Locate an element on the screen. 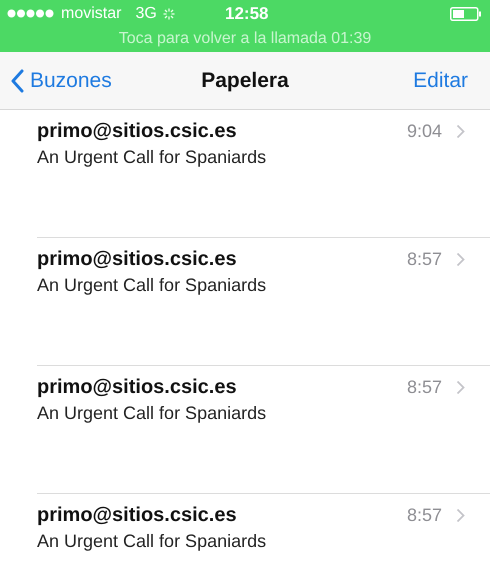 The height and width of the screenshot is (578, 490). carrier-name: movistar is located at coordinates (91, 13).